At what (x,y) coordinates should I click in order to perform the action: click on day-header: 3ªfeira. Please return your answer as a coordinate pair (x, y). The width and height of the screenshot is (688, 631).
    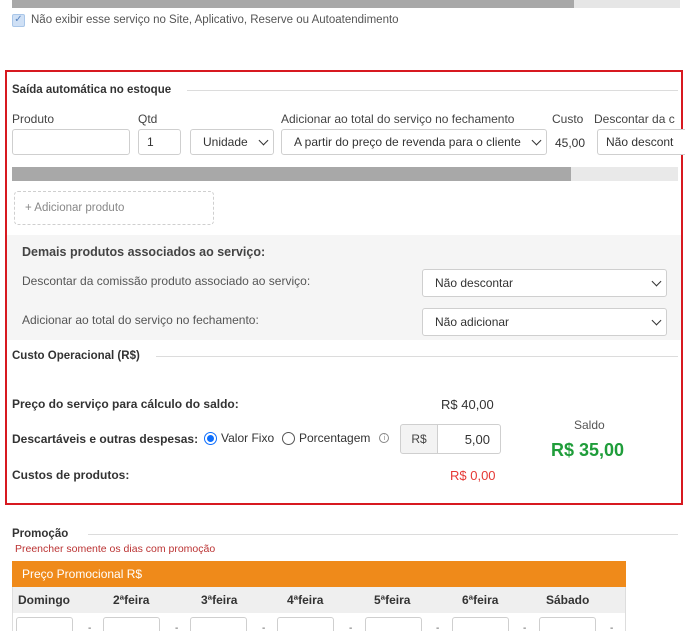
    Looking at the image, I should click on (219, 600).